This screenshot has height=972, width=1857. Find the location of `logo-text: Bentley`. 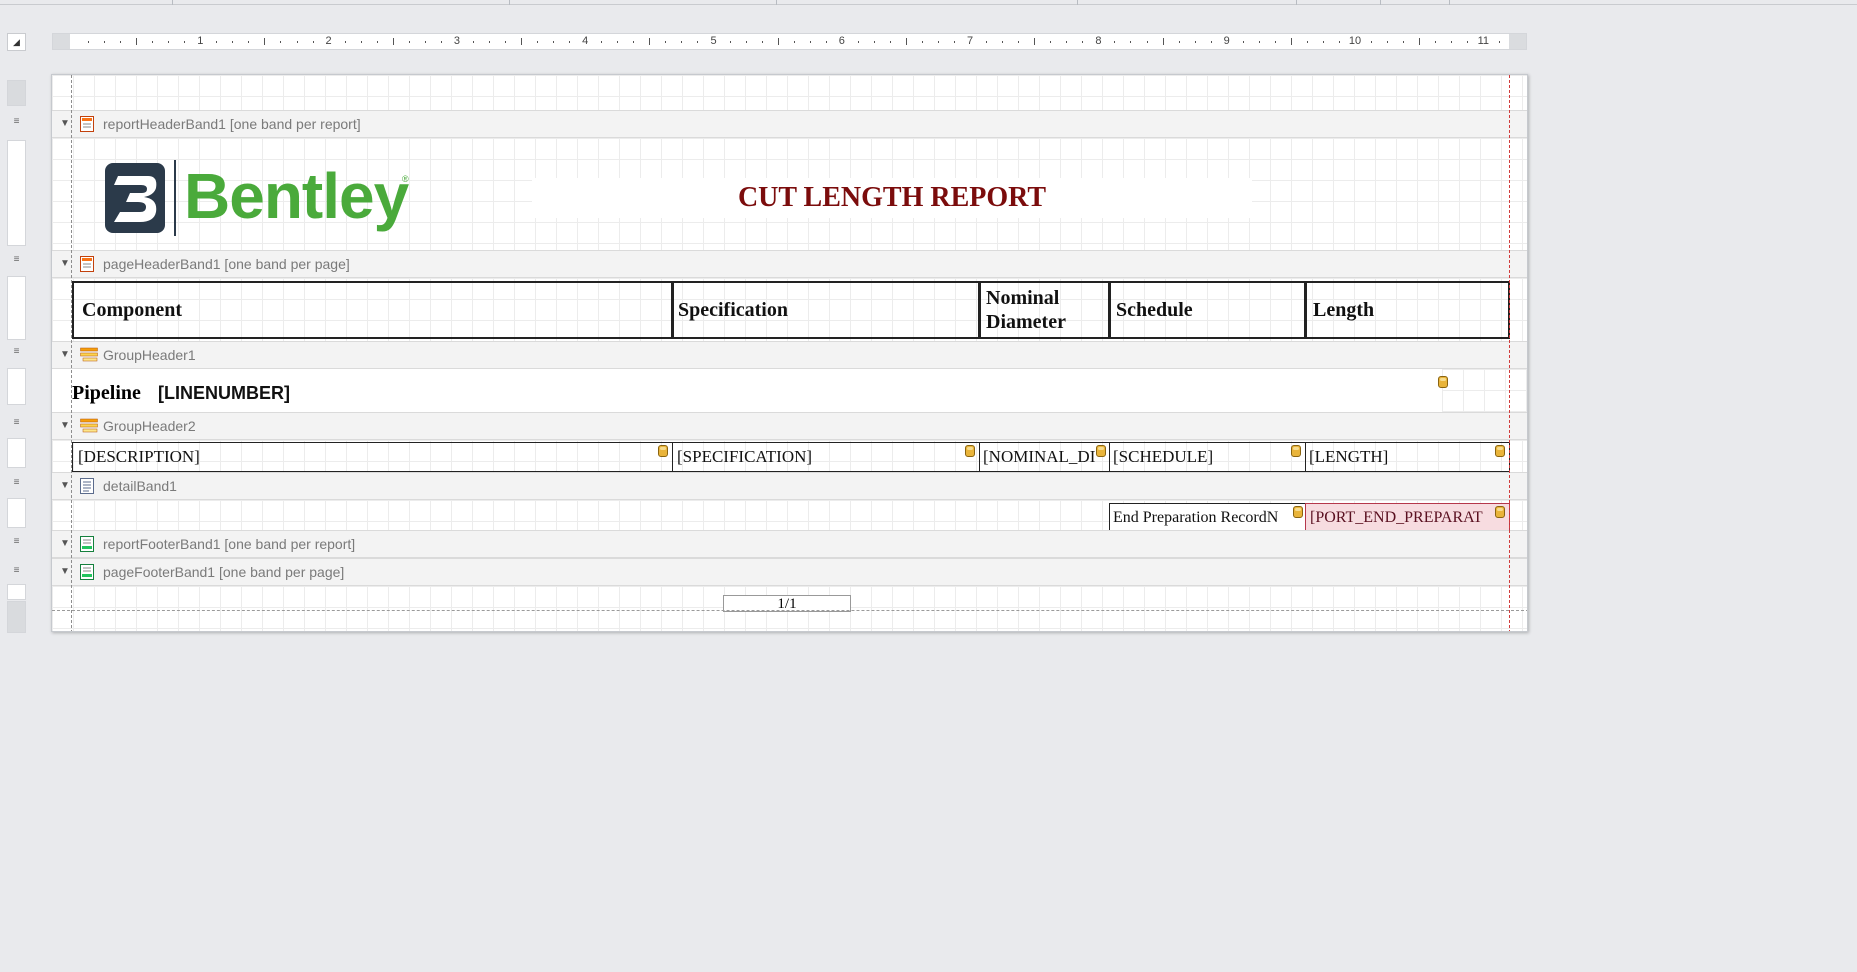

logo-text: Bentley is located at coordinates (296, 196).